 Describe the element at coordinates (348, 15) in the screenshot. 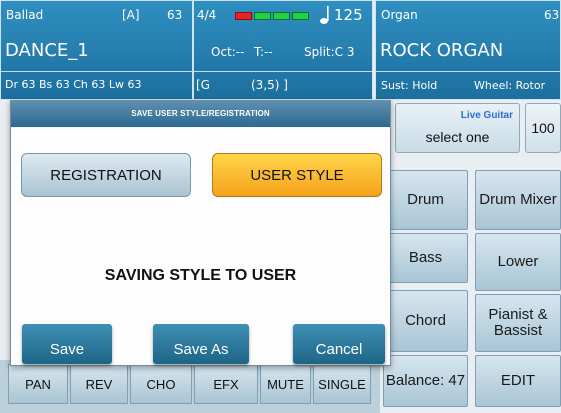

I see `tempo-value: 125` at that location.